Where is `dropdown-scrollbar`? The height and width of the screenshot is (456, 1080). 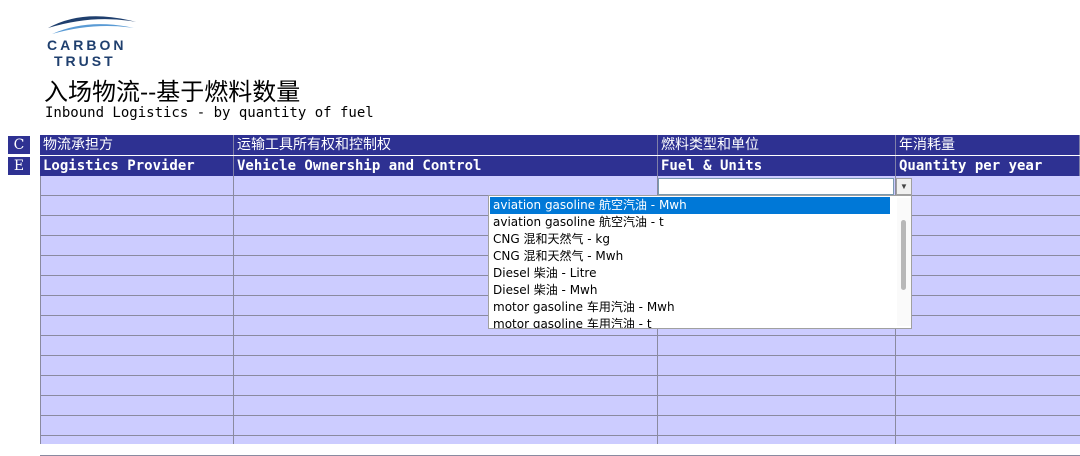
dropdown-scrollbar is located at coordinates (904, 262).